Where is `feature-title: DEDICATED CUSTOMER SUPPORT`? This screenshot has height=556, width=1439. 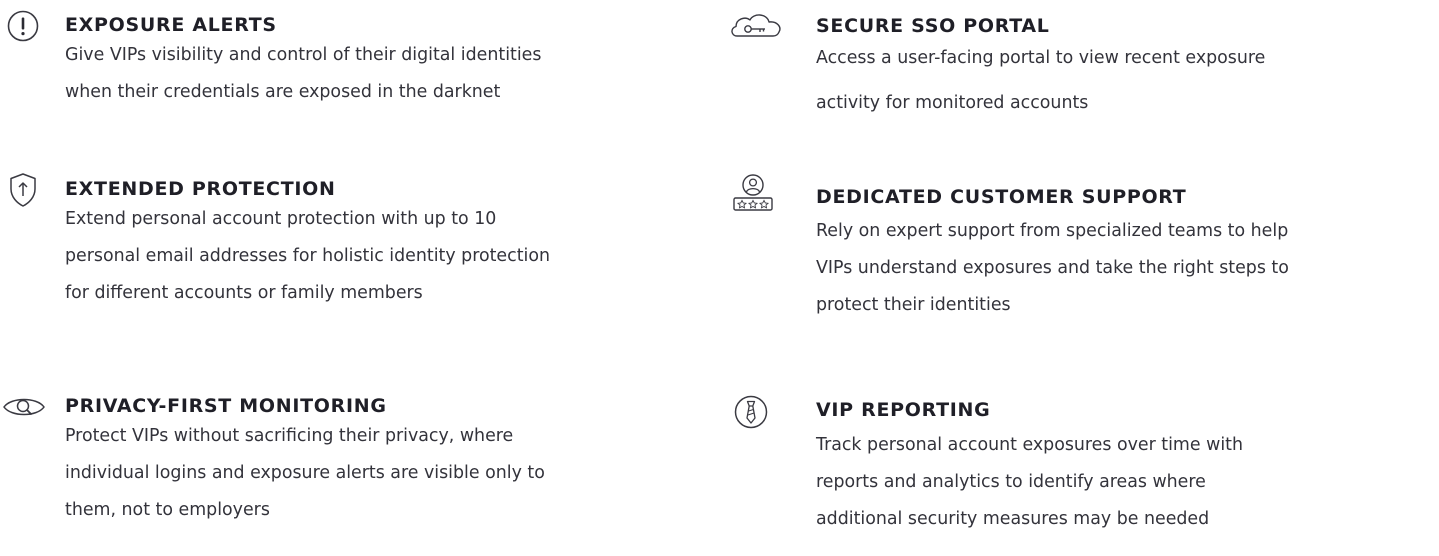 feature-title: DEDICATED CUSTOMER SUPPORT is located at coordinates (1001, 197).